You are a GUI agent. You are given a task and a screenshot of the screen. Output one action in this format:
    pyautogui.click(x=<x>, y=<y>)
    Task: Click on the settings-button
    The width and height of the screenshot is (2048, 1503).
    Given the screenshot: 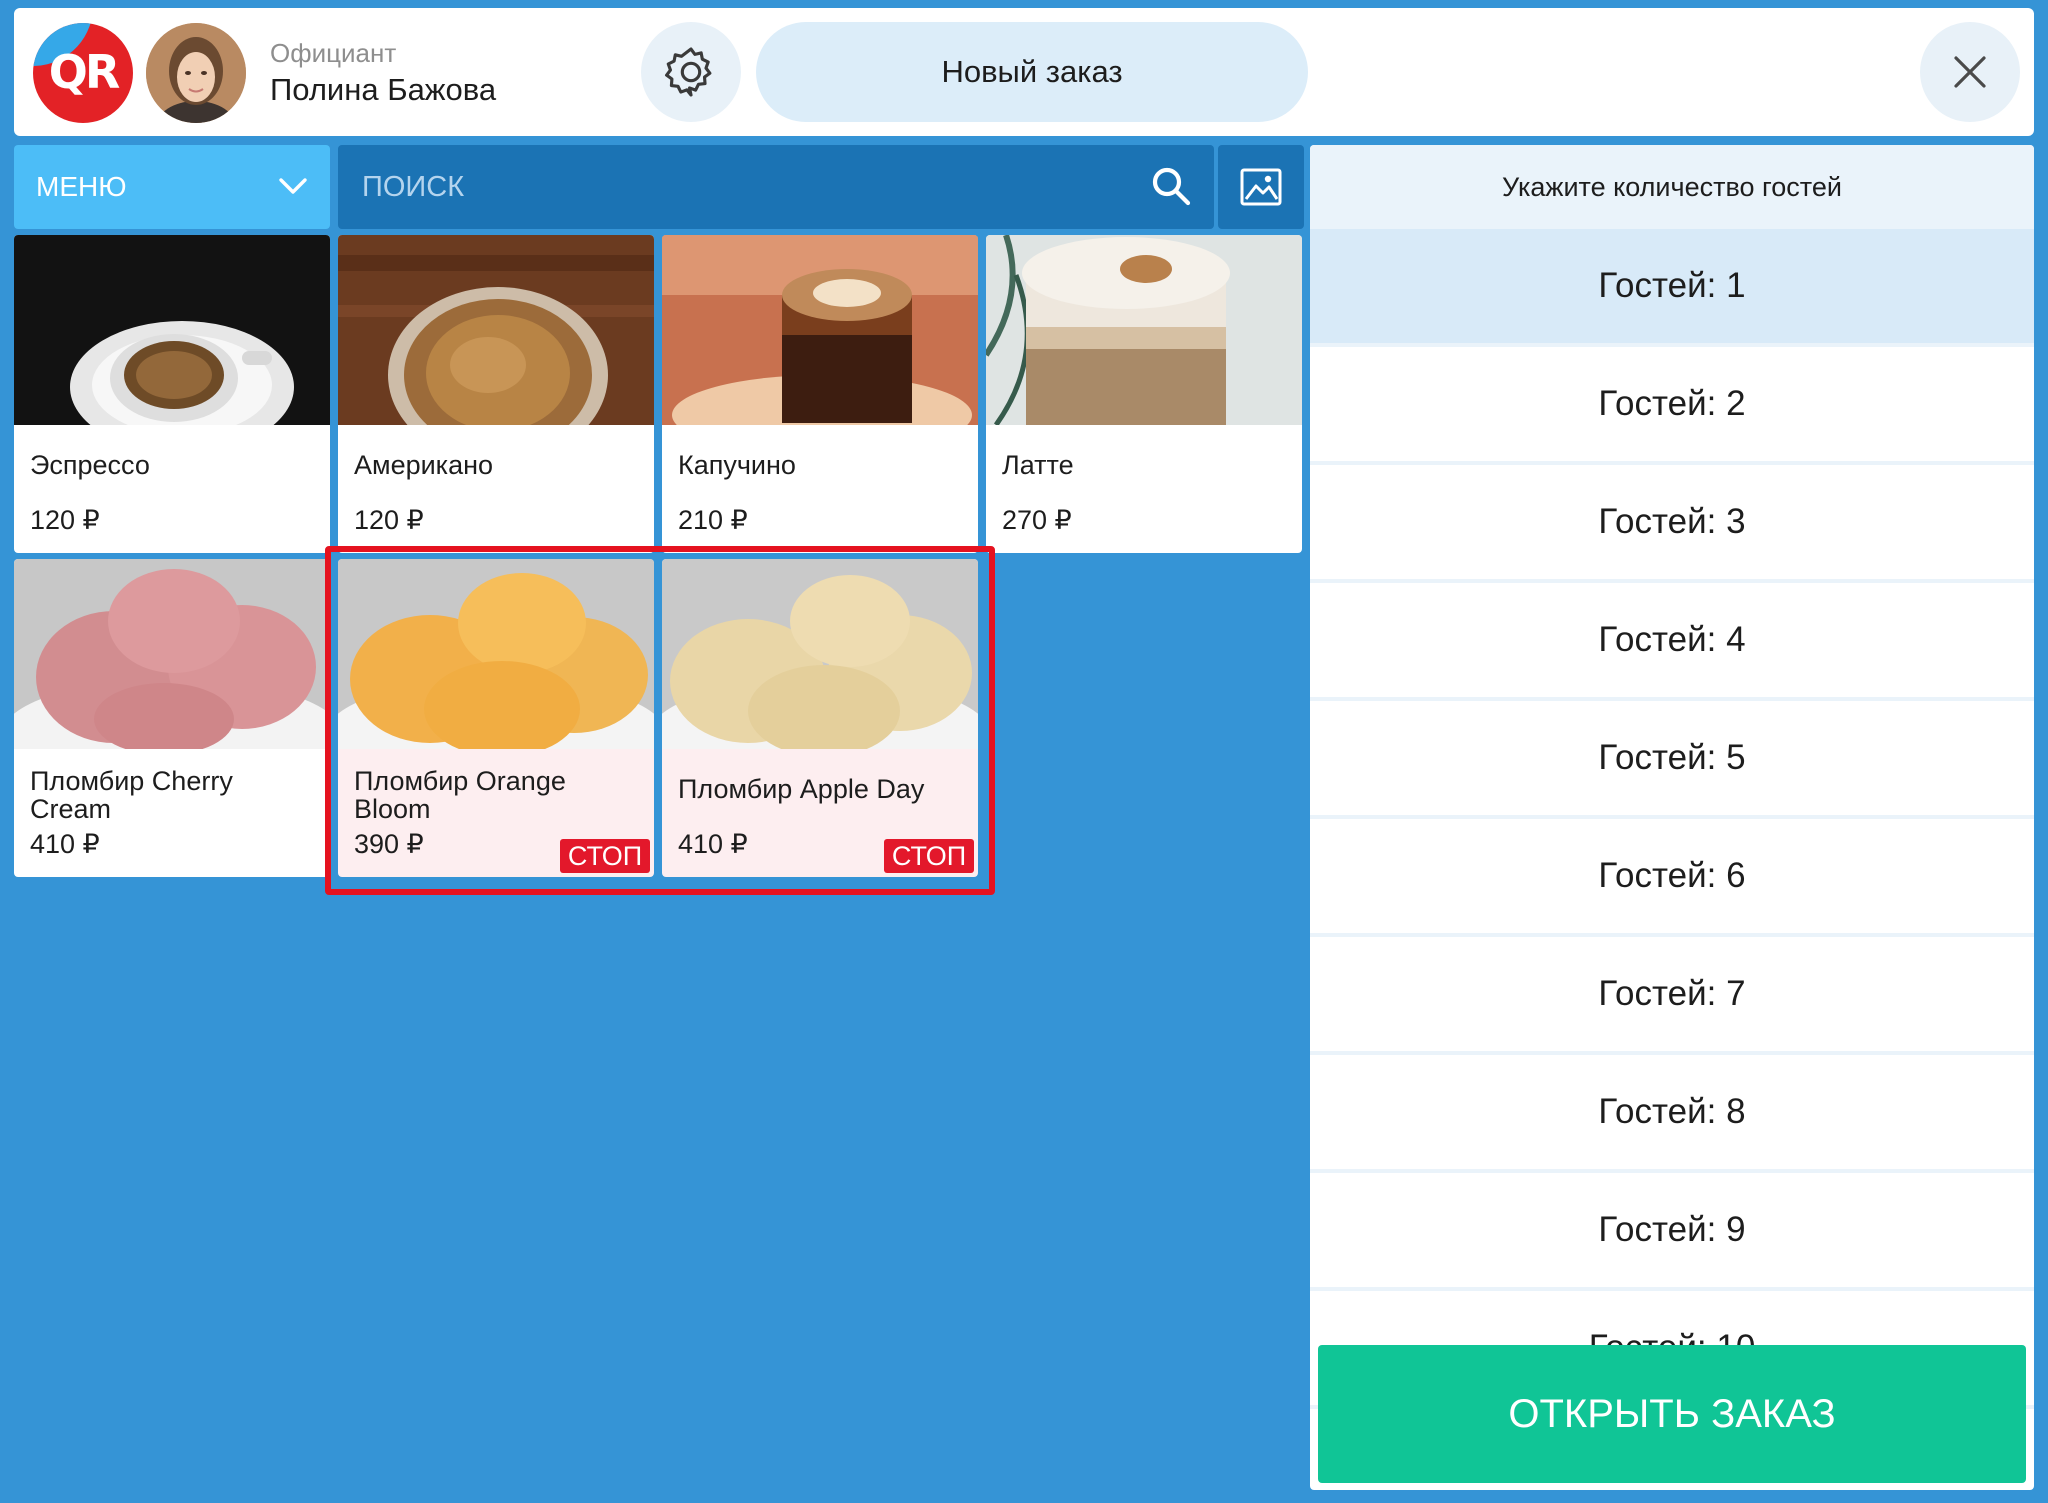 What is the action you would take?
    pyautogui.click(x=691, y=72)
    